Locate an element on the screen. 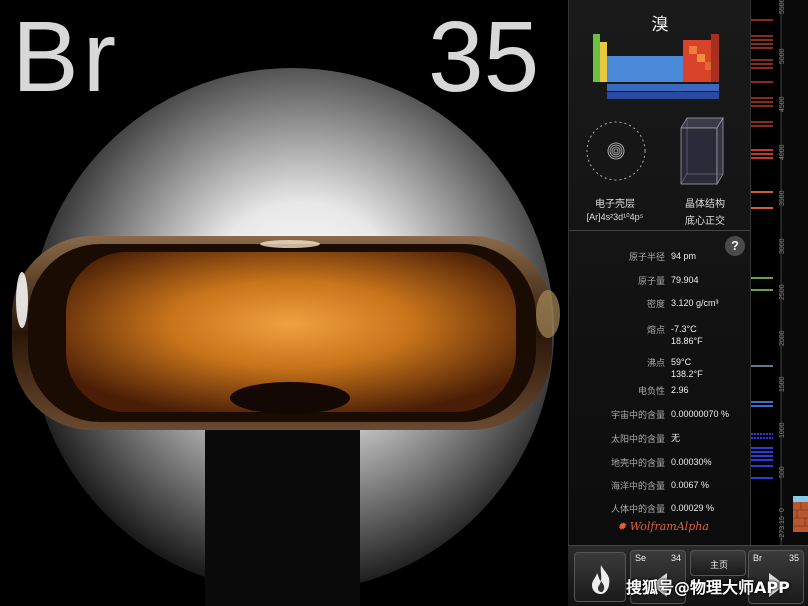 The image size is (808, 606). property-value: 0.0067 % is located at coordinates (690, 485).